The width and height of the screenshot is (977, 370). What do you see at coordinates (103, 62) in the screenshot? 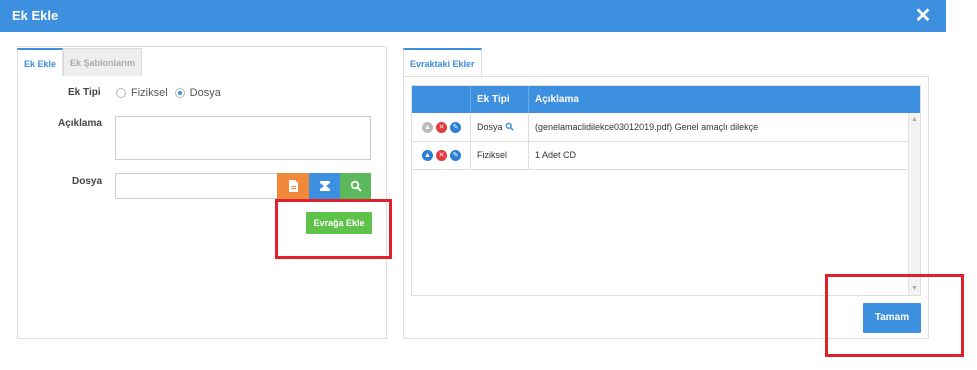
I see `tab-ek-sablonlarim: Ek Şablonlarım` at bounding box center [103, 62].